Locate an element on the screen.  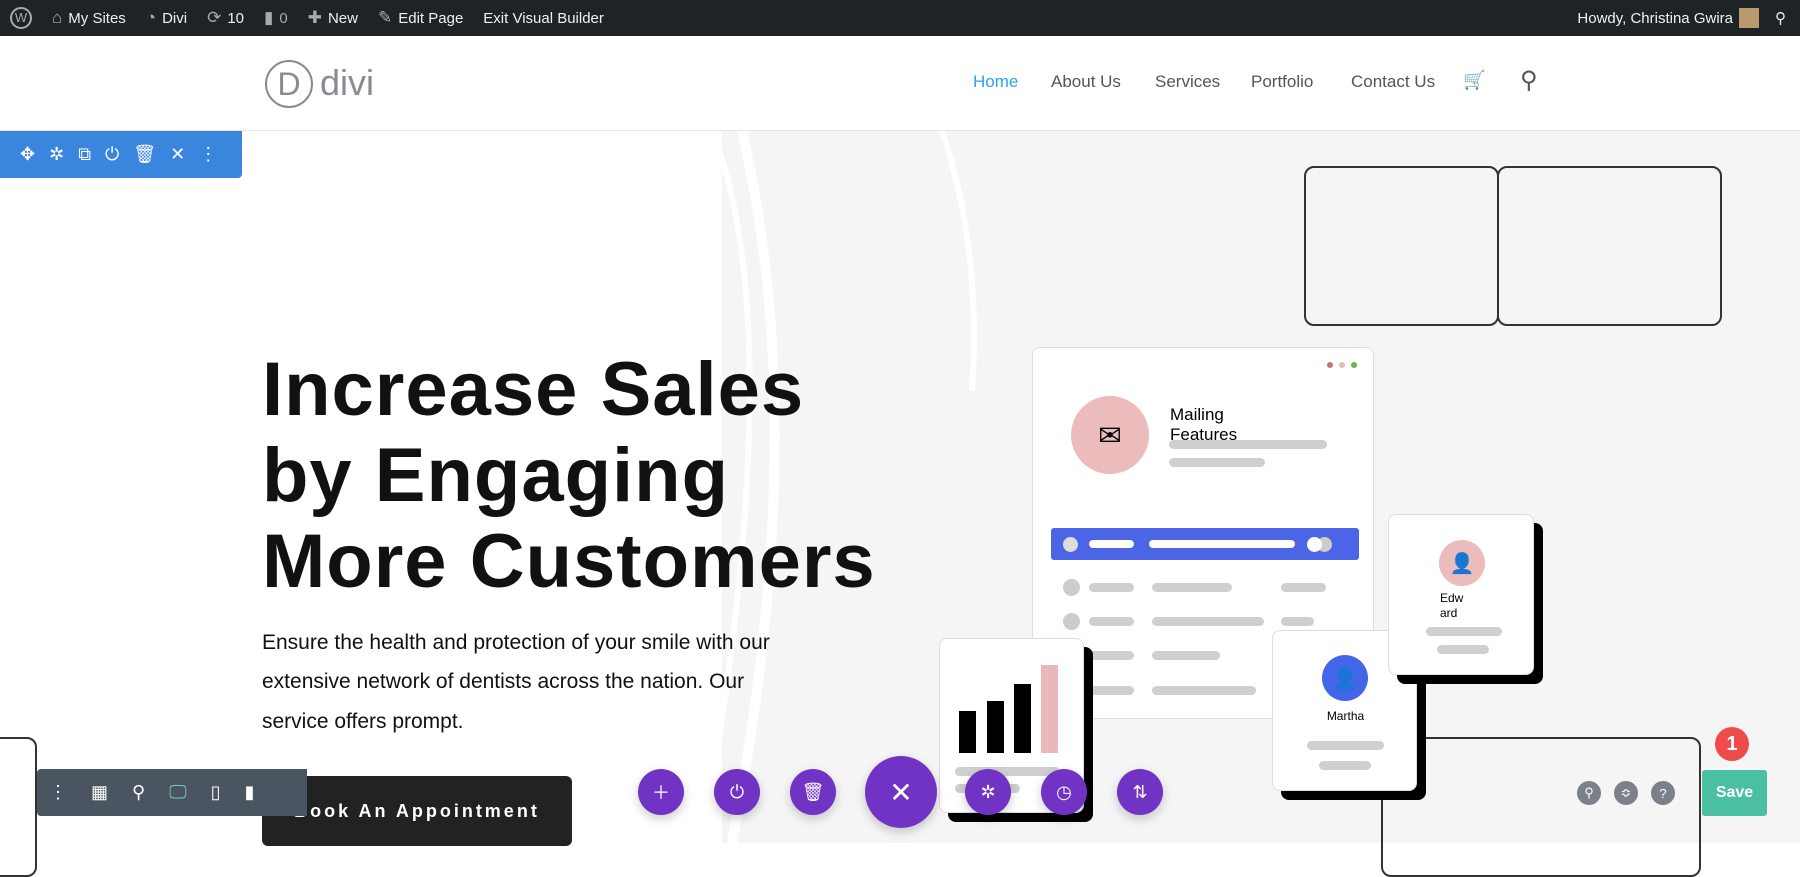
dashboard-icon: ◔ is located at coordinates (151, 17).